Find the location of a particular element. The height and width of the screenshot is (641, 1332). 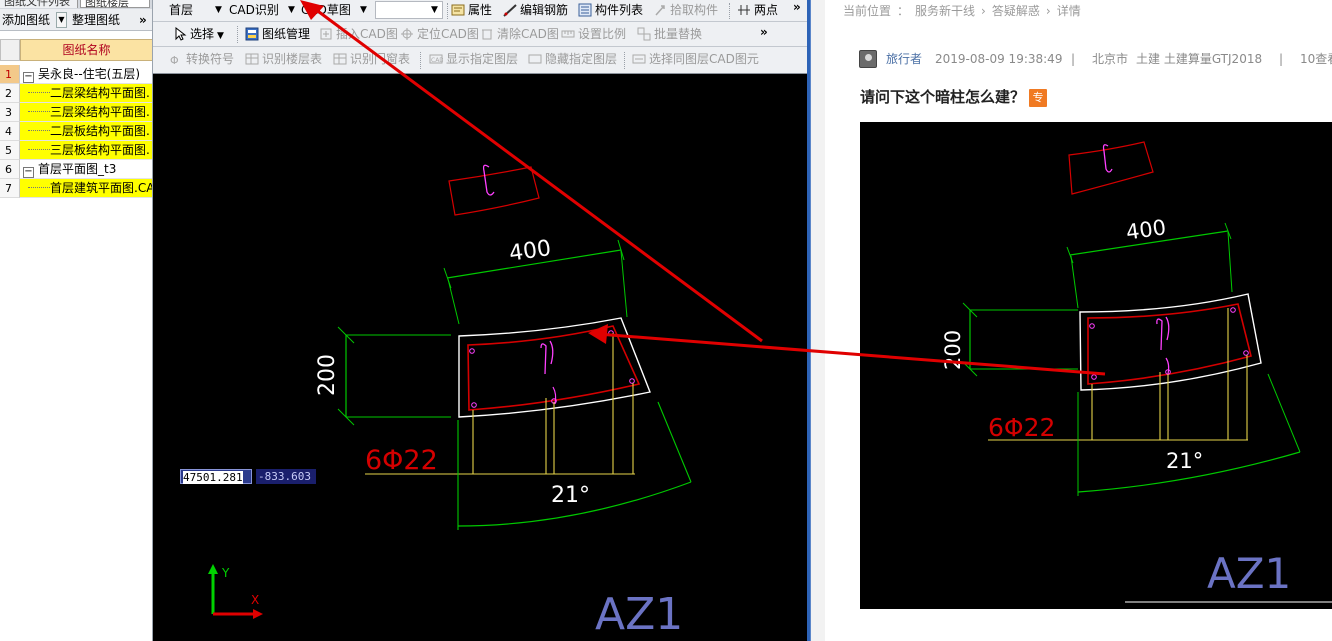

show-layer-label: 显示指定图层 is located at coordinates (482, 59).